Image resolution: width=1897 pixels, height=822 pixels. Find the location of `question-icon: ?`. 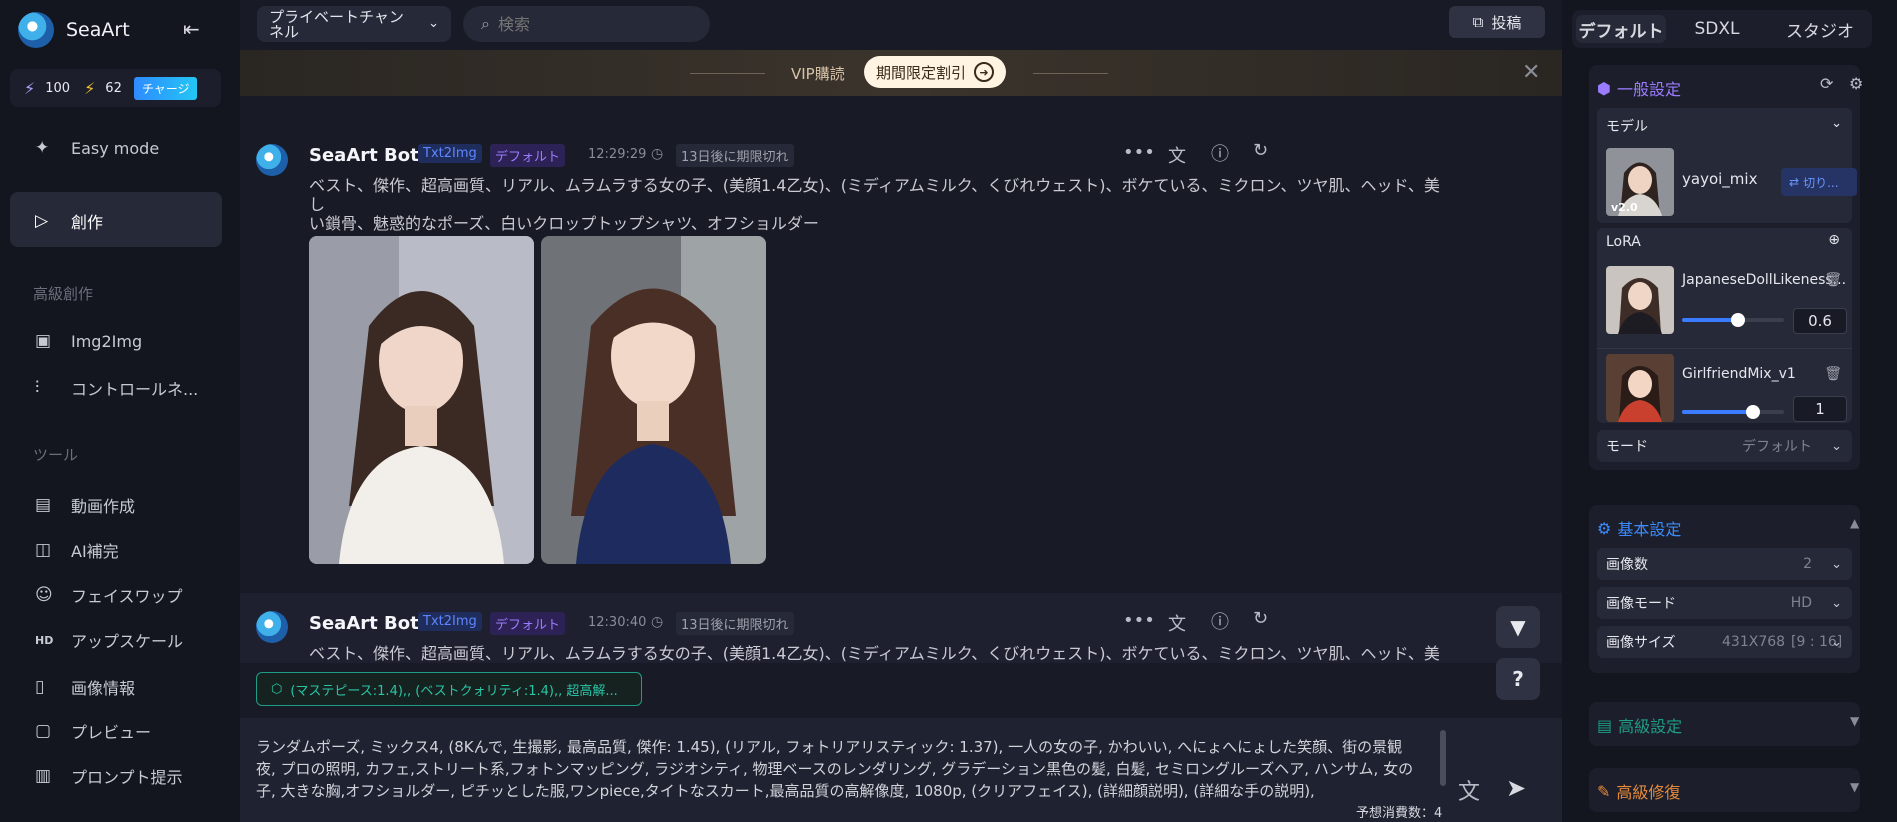

question-icon: ? is located at coordinates (1518, 679).